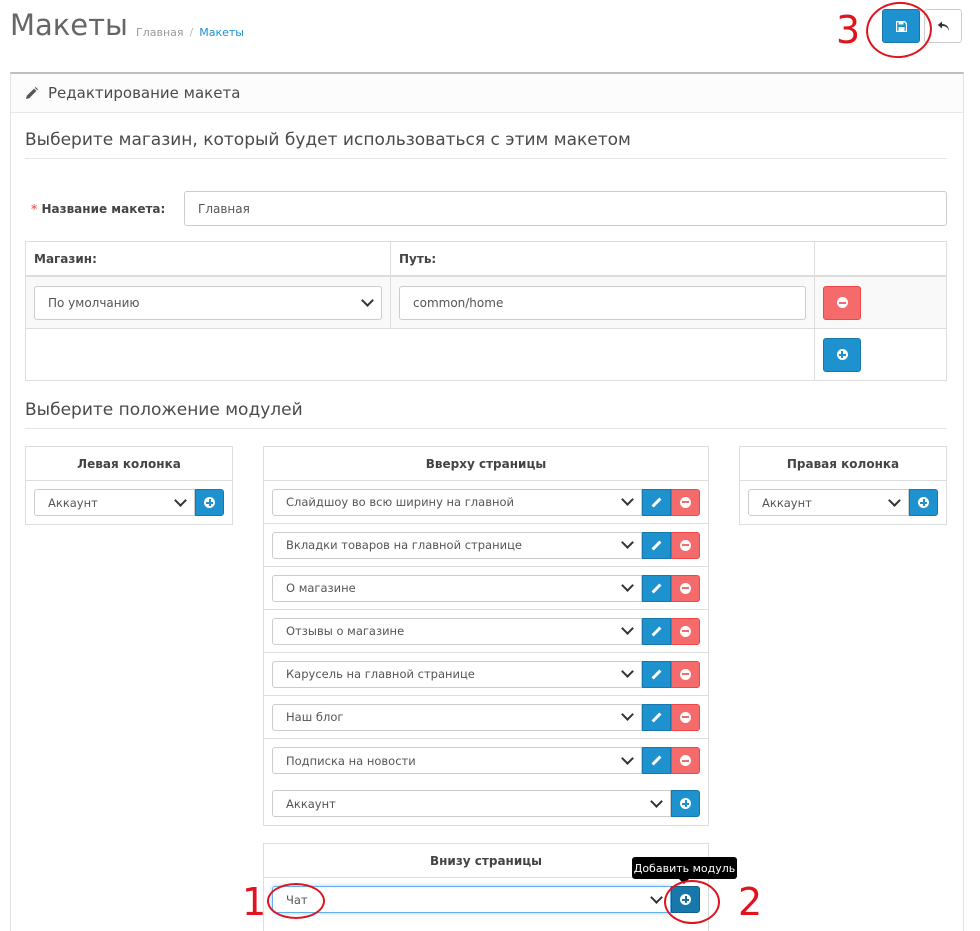 The height and width of the screenshot is (931, 980). What do you see at coordinates (208, 302) in the screenshot?
I see `store-select: По умолчанию` at bounding box center [208, 302].